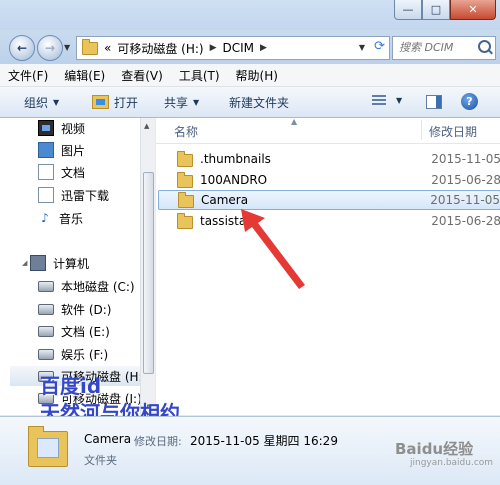  I want to click on details-modified-value: 2015-11-05 星期四 16:29, so click(264, 441).